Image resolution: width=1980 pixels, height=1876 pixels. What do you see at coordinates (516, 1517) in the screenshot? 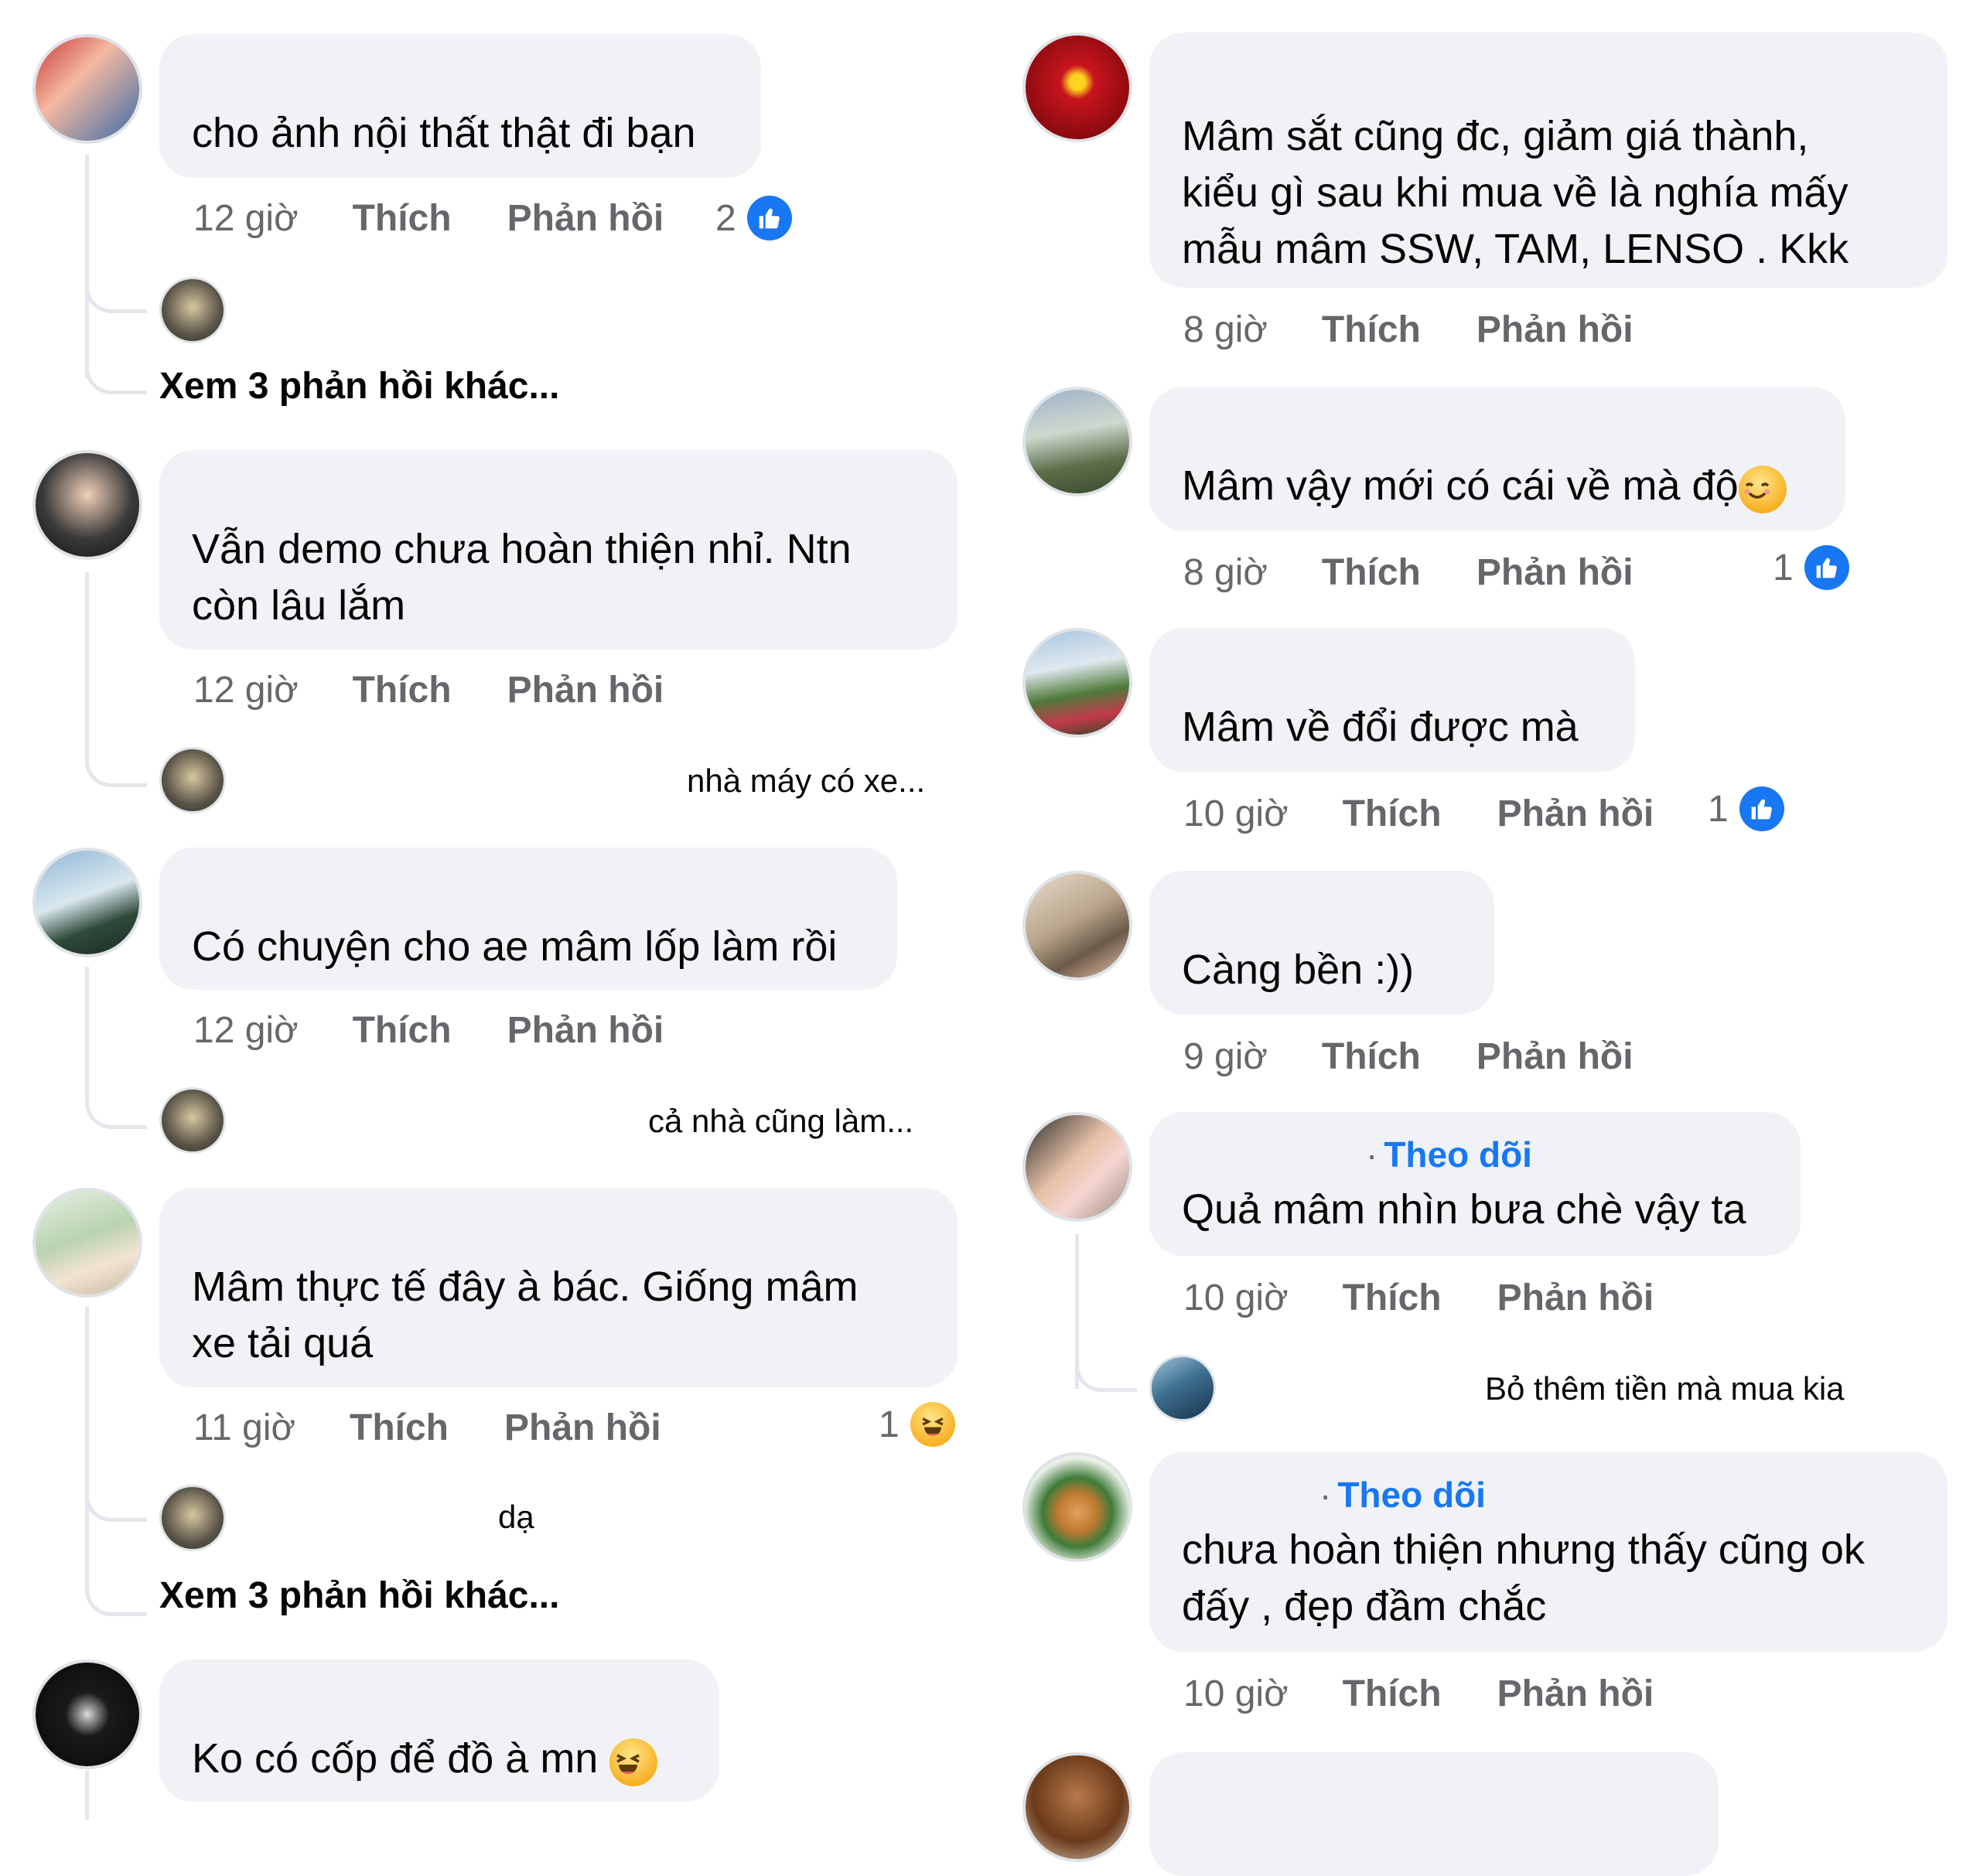
I see `reply-preview-text: dạ` at bounding box center [516, 1517].